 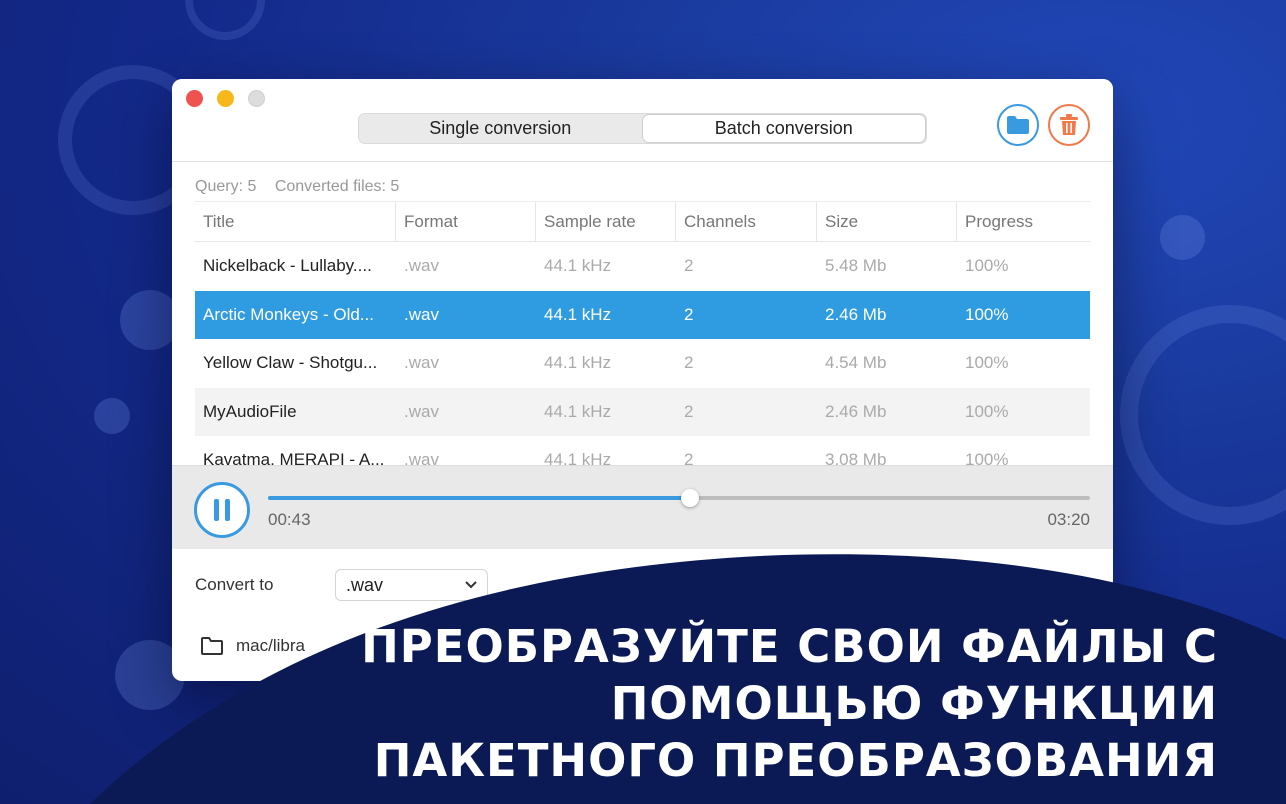 I want to click on seek-slider-fill, so click(x=479, y=498).